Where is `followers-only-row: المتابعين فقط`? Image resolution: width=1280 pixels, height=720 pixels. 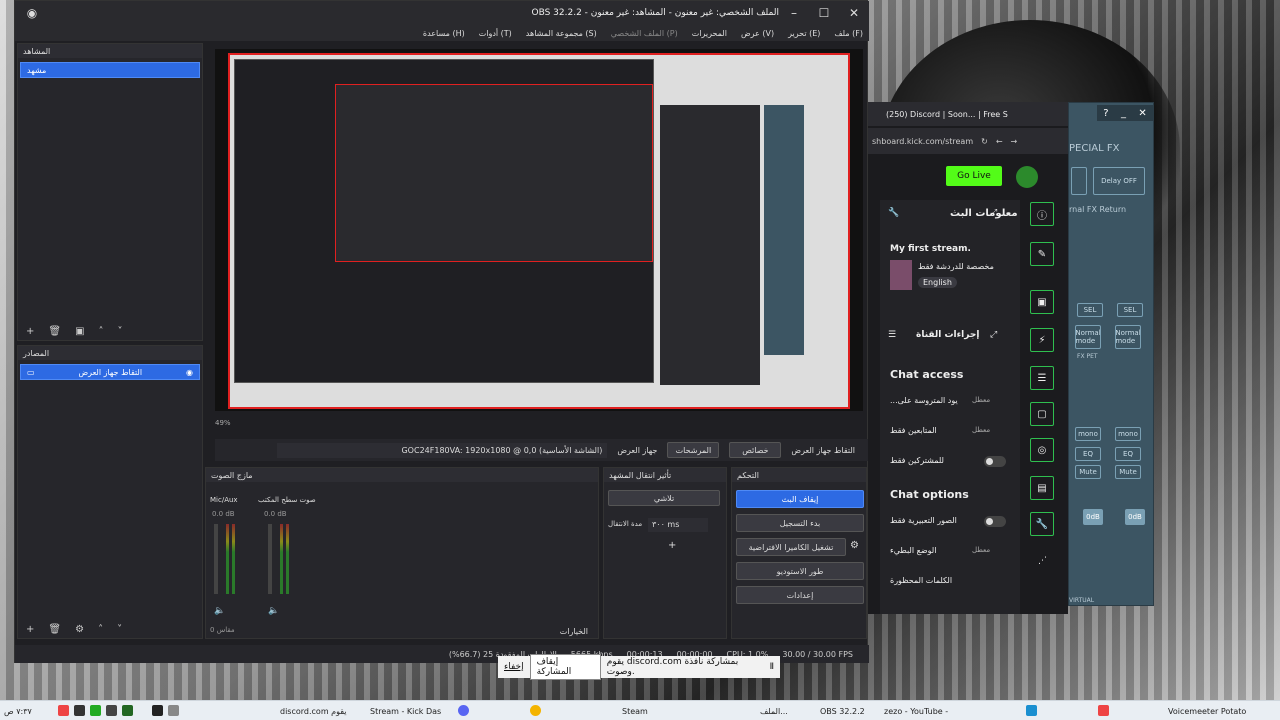
followers-only-row: المتابعين فقط is located at coordinates (913, 430).